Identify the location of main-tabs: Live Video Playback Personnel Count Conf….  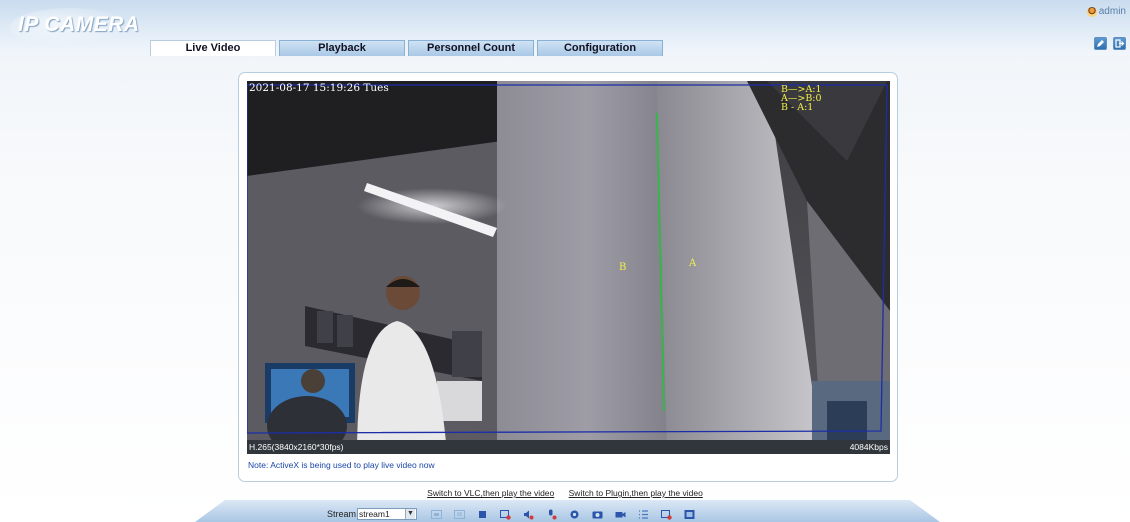
(408, 48).